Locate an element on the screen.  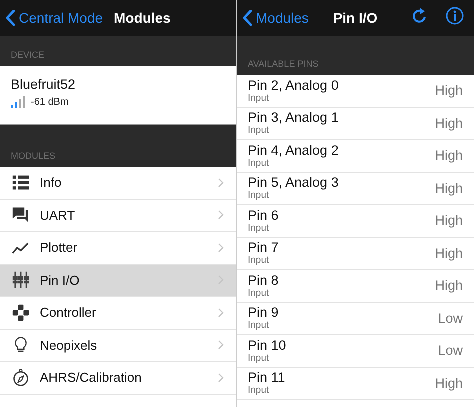
pin-name: Pin 2, Analog 0 is located at coordinates (294, 85).